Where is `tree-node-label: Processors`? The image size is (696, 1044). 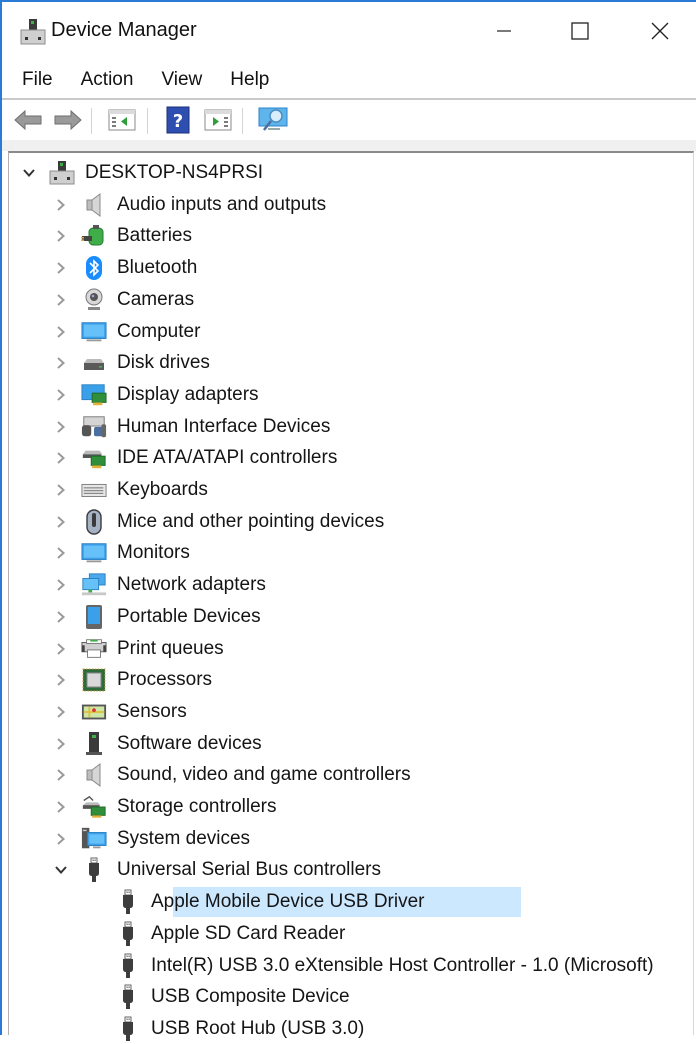 tree-node-label: Processors is located at coordinates (165, 680).